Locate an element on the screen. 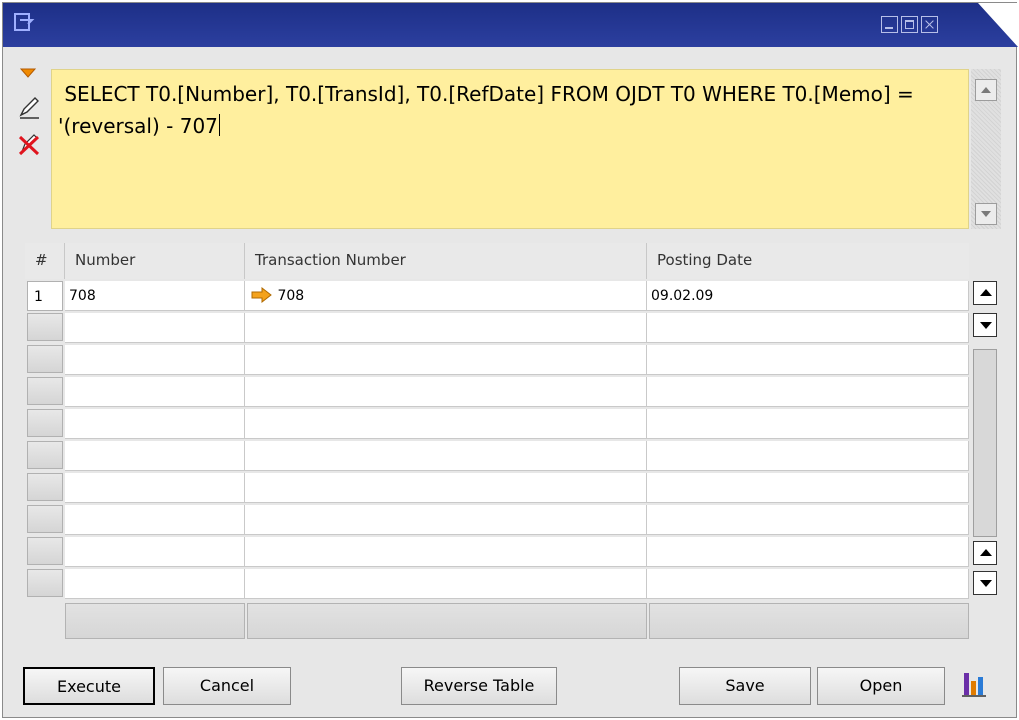  row-number: 1 is located at coordinates (45, 296).